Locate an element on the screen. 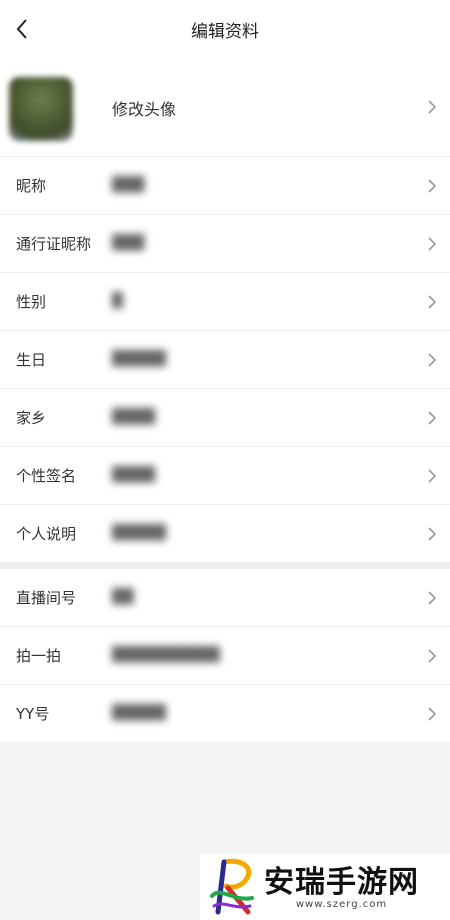 The height and width of the screenshot is (920, 450). row-value: ██████████ is located at coordinates (166, 655).